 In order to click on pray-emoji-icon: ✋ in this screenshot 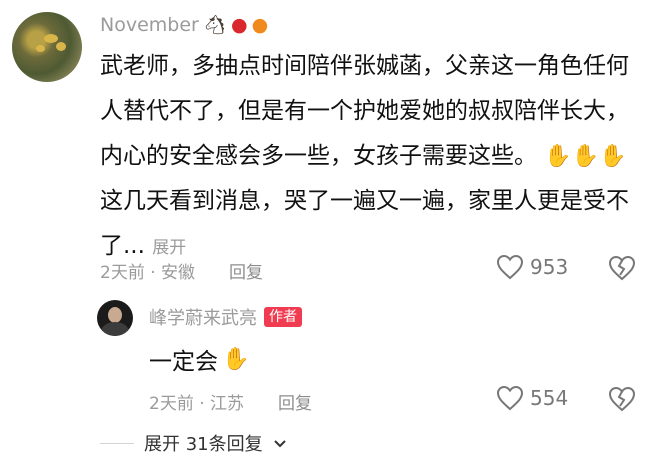, I will do `click(236, 359)`.